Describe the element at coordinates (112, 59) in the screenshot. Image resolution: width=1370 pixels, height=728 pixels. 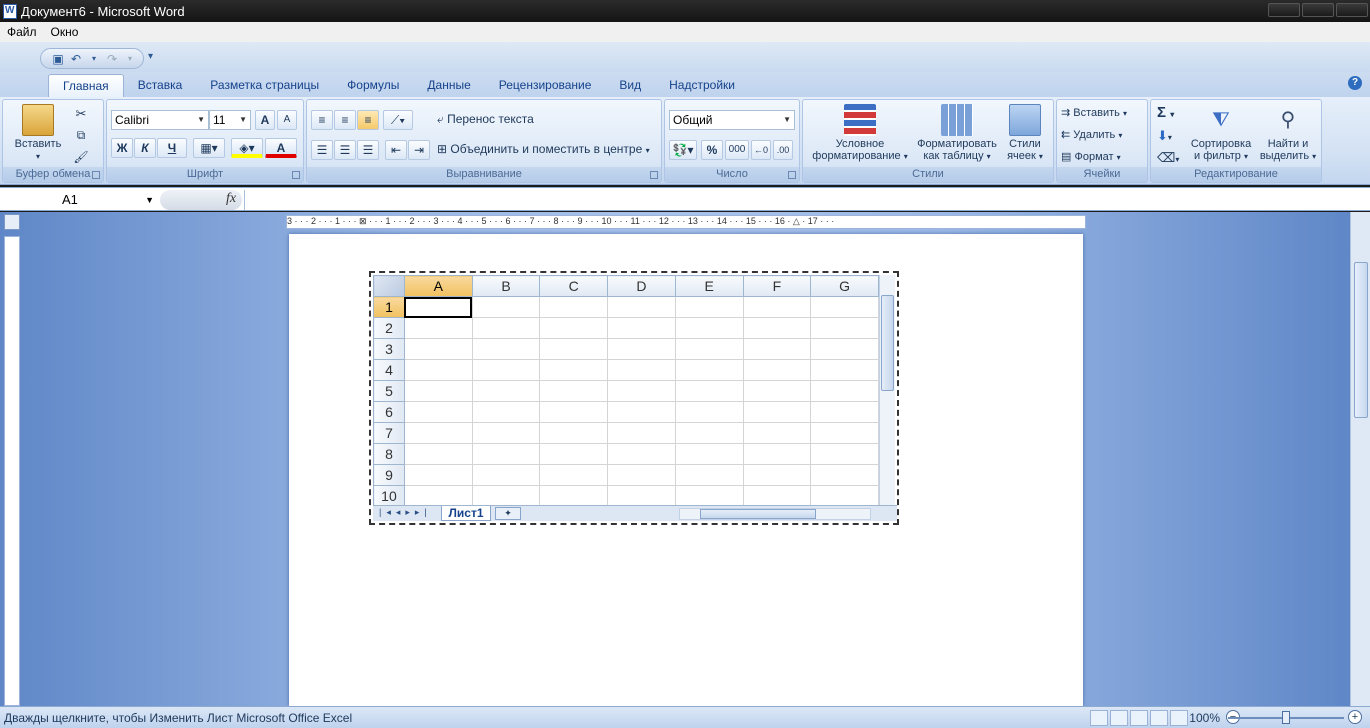
I see `redo-icon: ↷` at that location.